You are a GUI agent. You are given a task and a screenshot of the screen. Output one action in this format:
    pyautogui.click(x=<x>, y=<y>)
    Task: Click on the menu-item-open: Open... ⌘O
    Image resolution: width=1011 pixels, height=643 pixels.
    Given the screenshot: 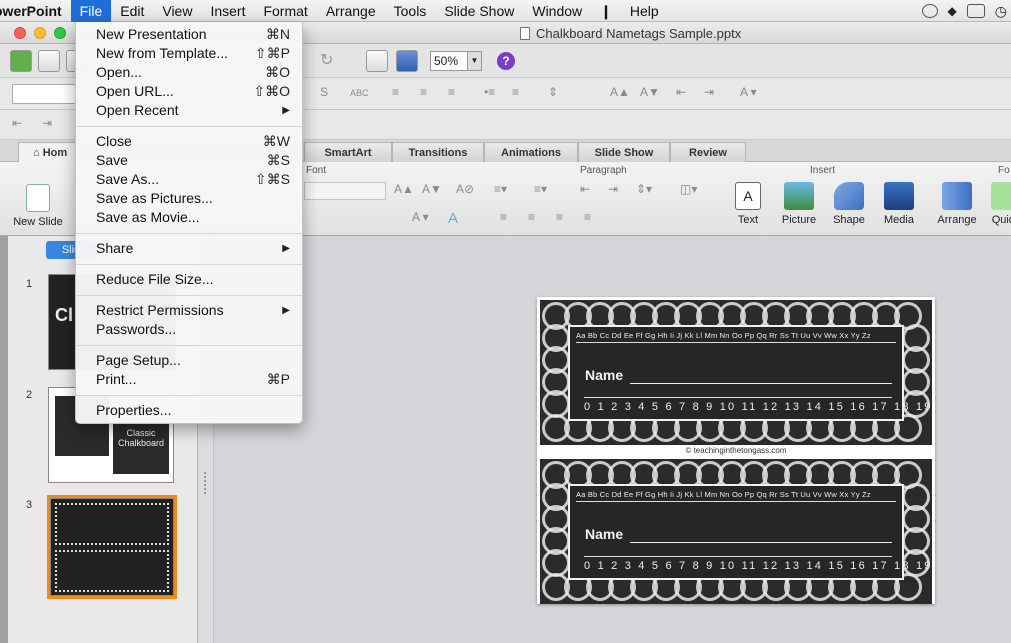 What is the action you would take?
    pyautogui.click(x=189, y=72)
    